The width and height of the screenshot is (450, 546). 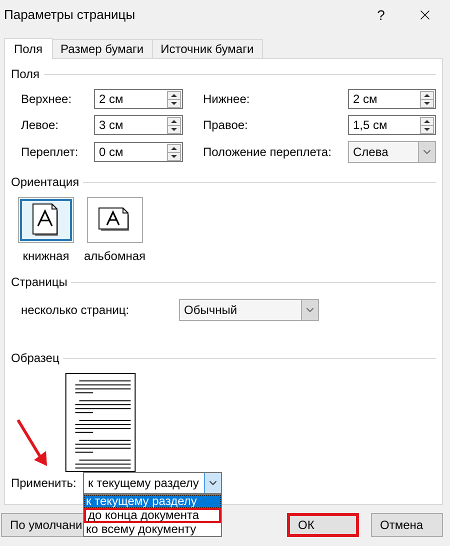 What do you see at coordinates (392, 152) in the screenshot?
I see `dropdown-field: Слева` at bounding box center [392, 152].